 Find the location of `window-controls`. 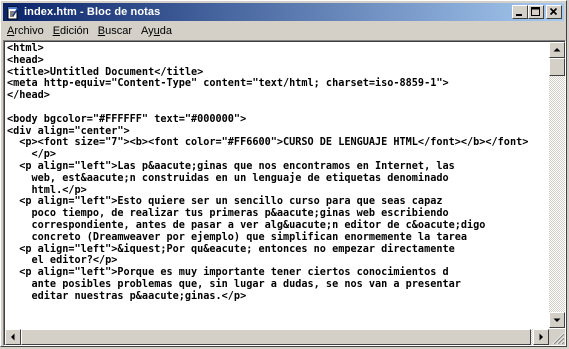

window-controls is located at coordinates (537, 12).